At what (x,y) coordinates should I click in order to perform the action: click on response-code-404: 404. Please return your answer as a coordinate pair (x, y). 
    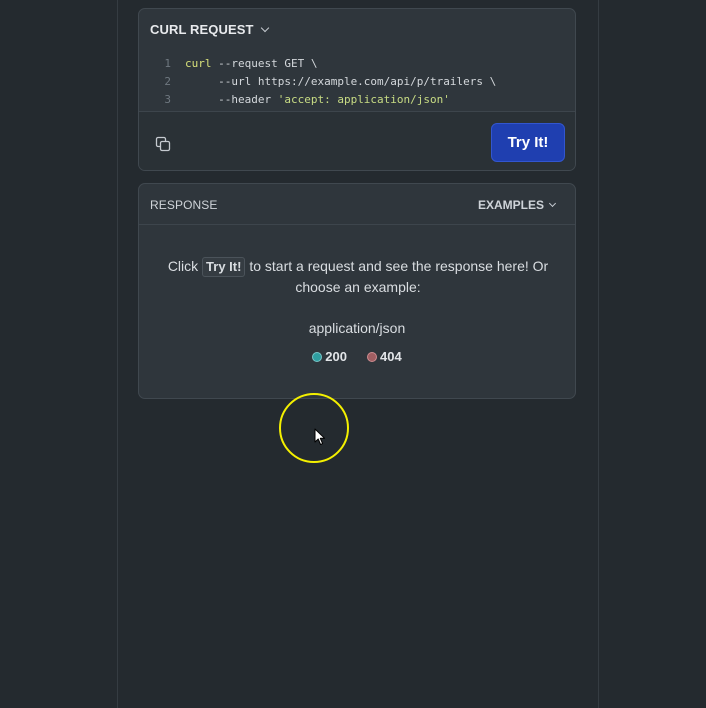
    Looking at the image, I should click on (384, 356).